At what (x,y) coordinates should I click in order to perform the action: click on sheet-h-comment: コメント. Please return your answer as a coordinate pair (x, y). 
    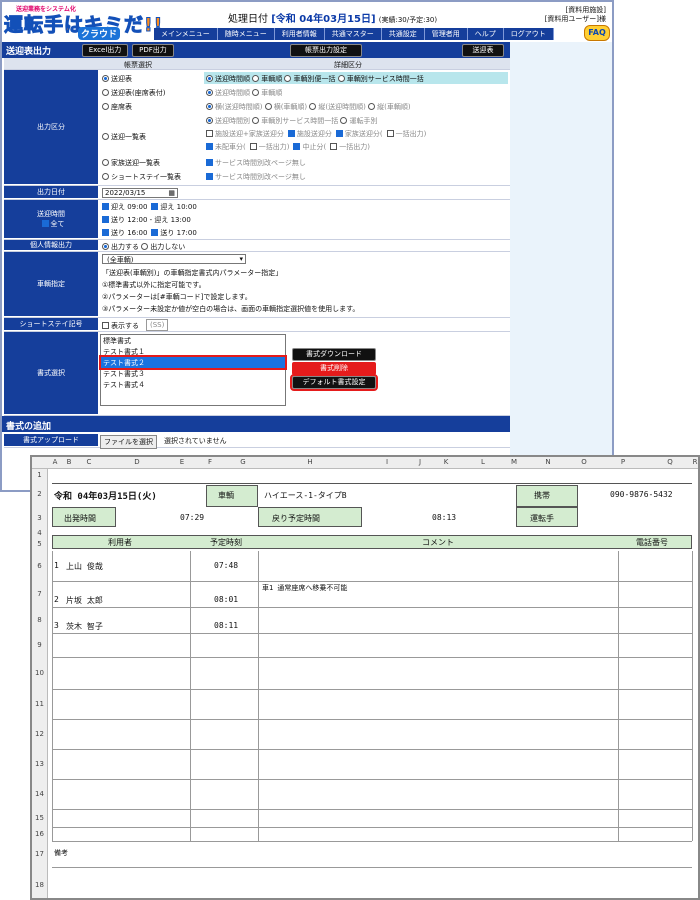
    Looking at the image, I should click on (438, 542).